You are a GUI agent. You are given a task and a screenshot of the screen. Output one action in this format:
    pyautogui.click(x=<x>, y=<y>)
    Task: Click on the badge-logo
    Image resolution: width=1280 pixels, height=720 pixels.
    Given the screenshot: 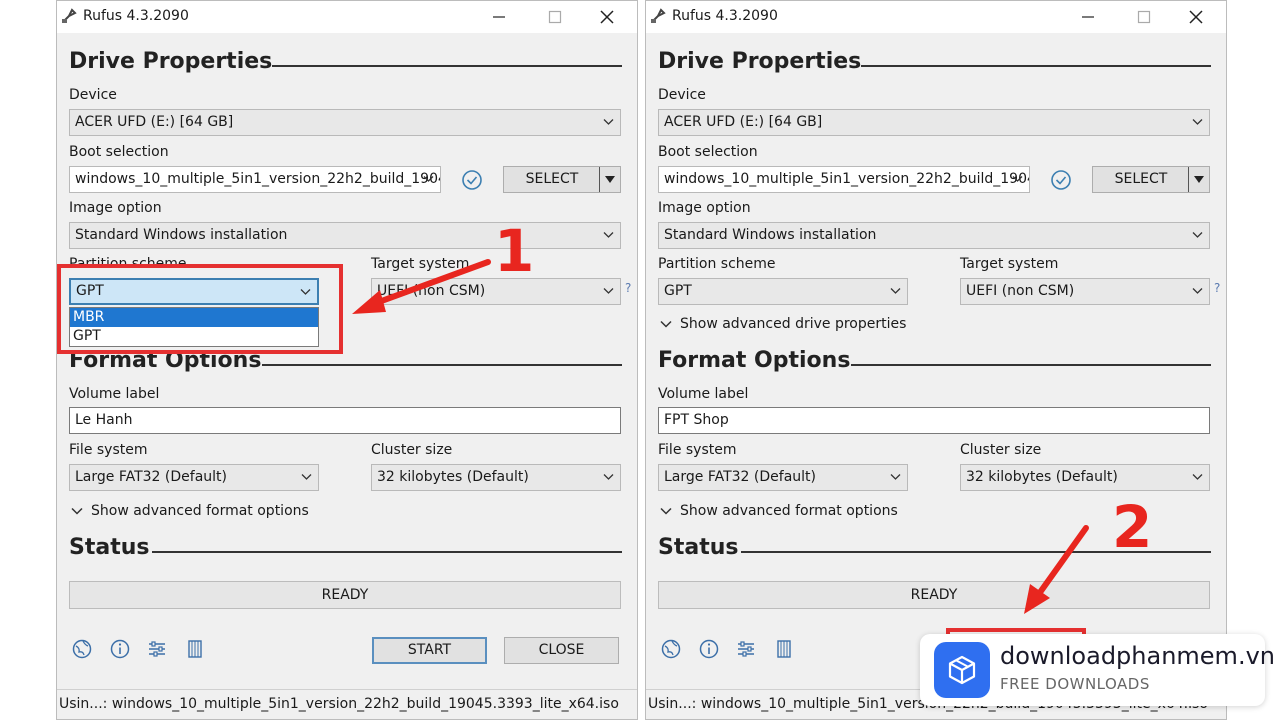 What is the action you would take?
    pyautogui.click(x=962, y=670)
    